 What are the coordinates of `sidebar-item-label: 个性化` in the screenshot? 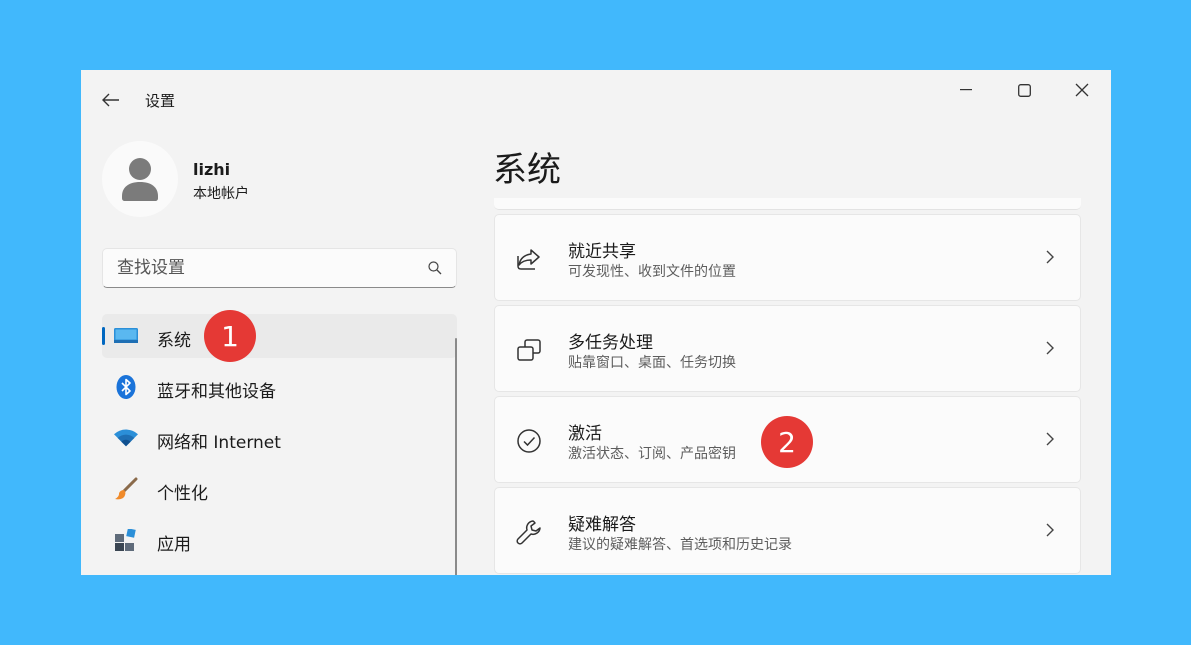 It's located at (182, 494).